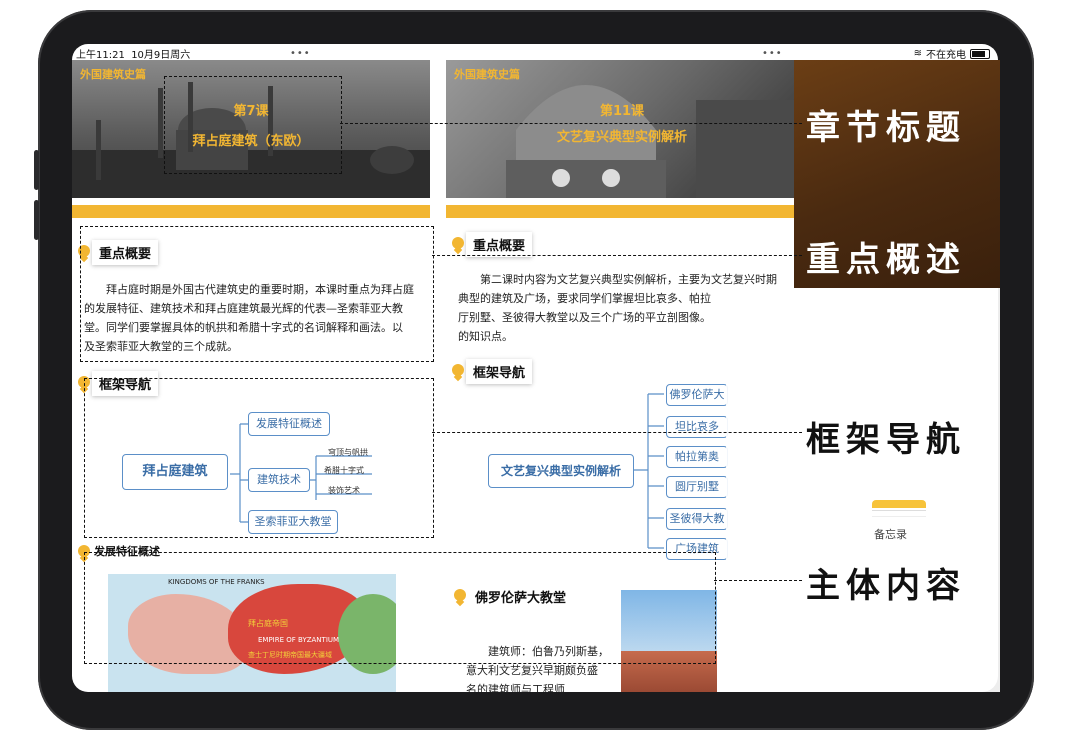 This screenshot has width=1080, height=737. What do you see at coordinates (133, 55) in the screenshot?
I see `status-time: 上午11:21 10月9日周六` at bounding box center [133, 55].